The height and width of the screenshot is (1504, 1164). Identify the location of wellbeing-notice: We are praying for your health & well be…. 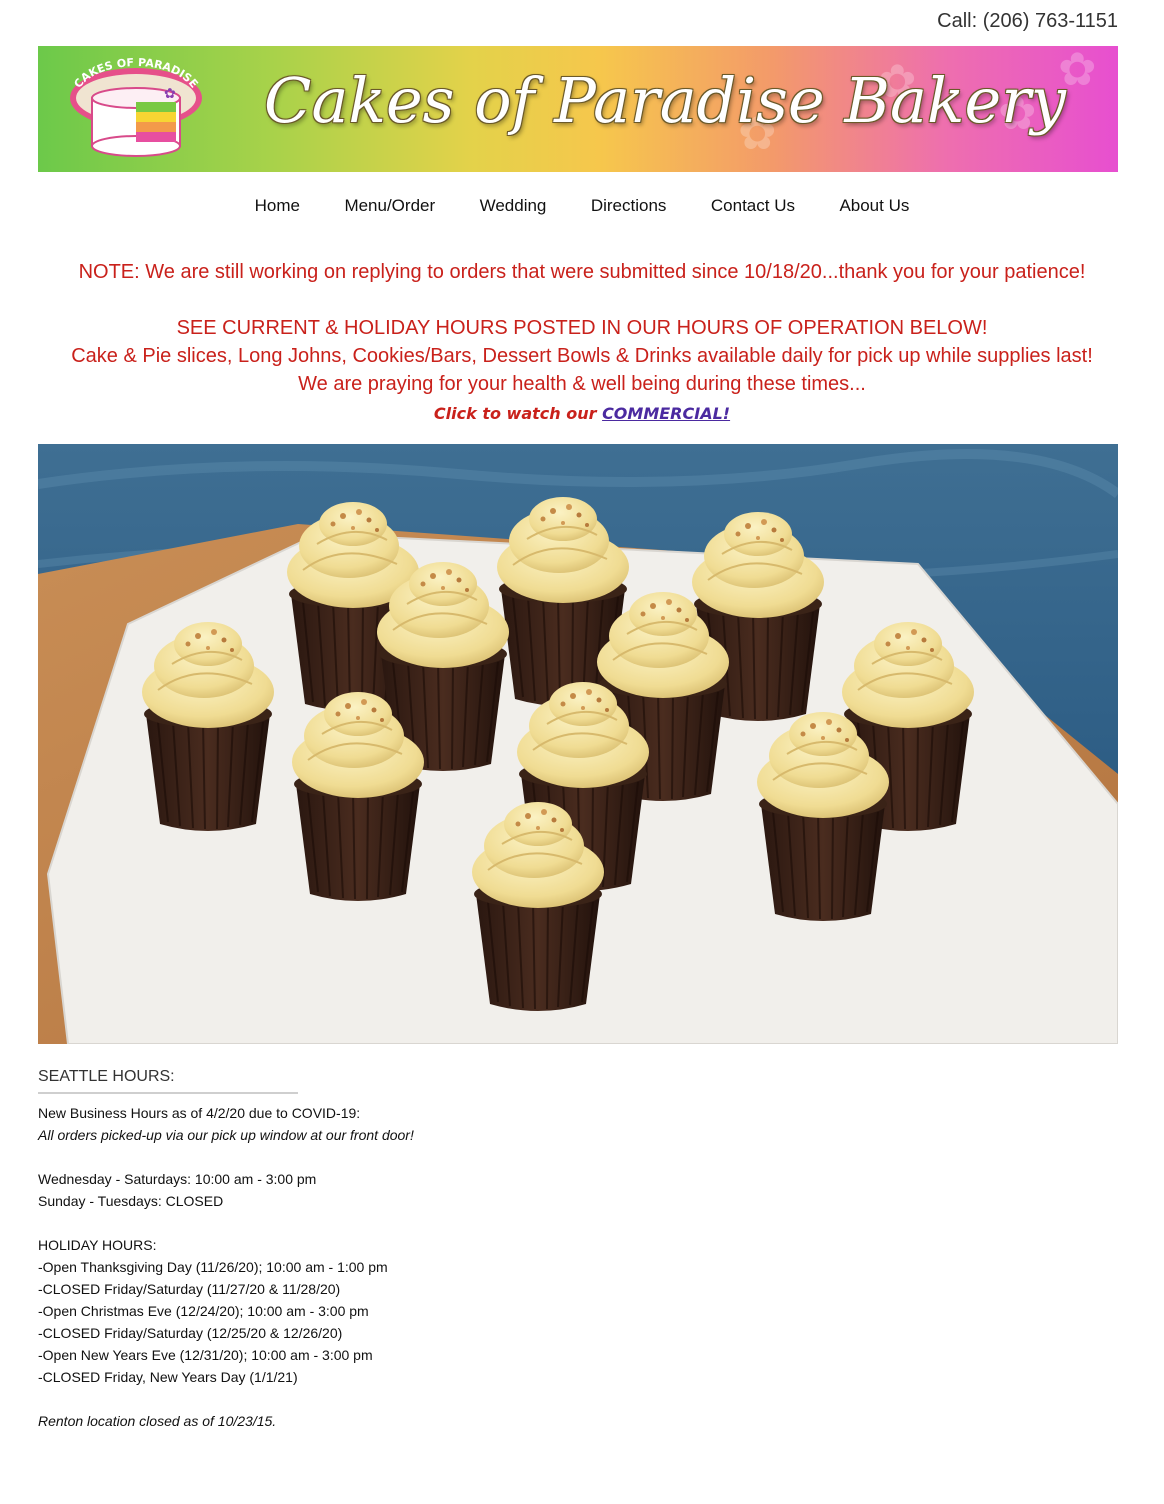
(582, 384).